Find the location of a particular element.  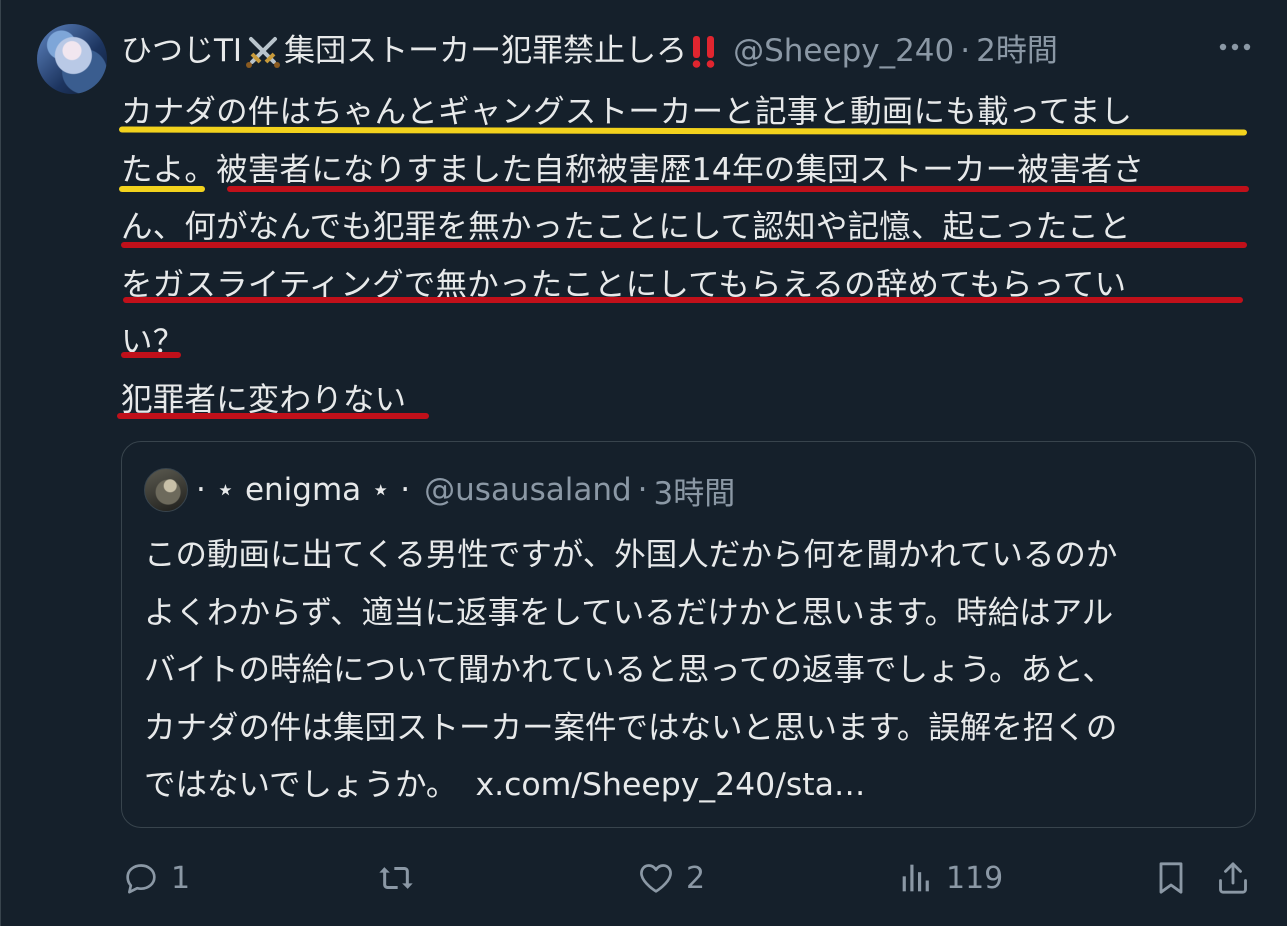

display-name: ひつじTI is located at coordinates (181, 51).